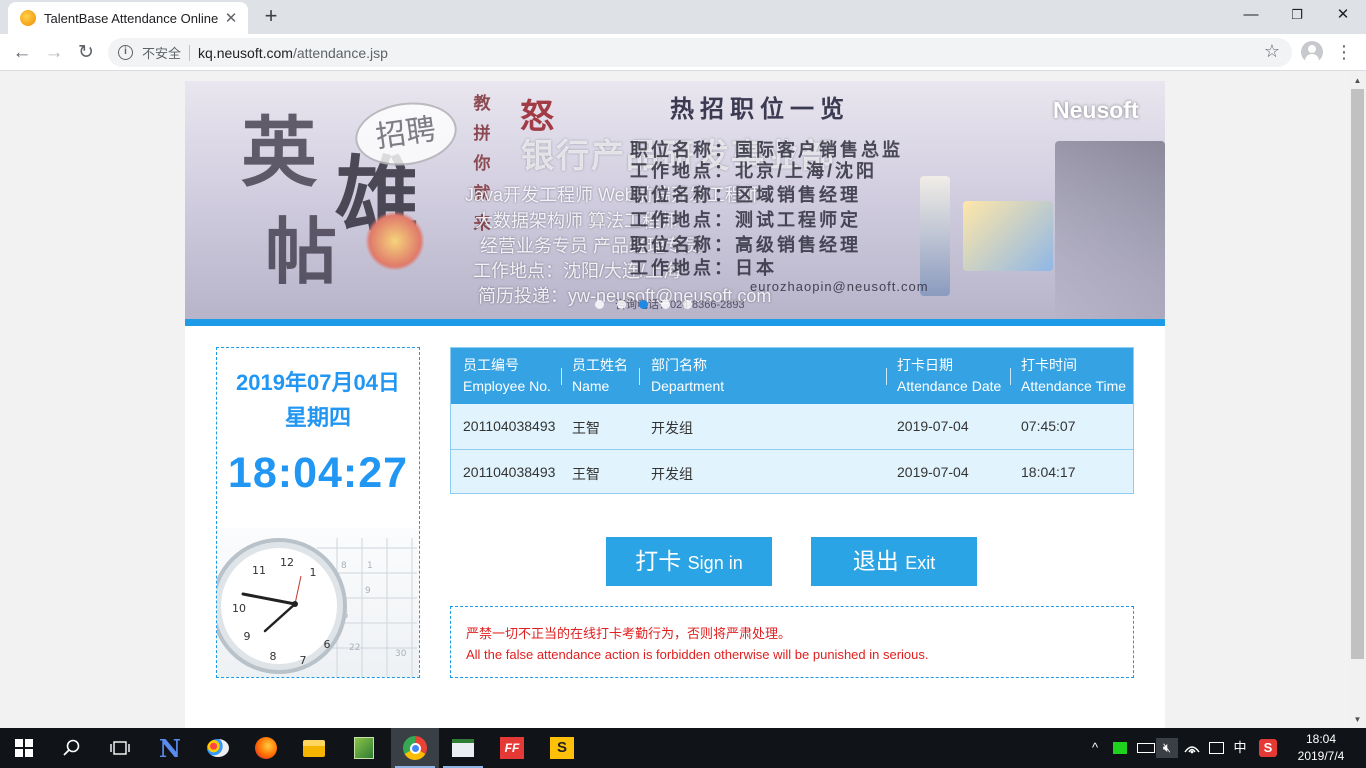 The image size is (1366, 768). I want to click on site-info-icon: i, so click(125, 52).